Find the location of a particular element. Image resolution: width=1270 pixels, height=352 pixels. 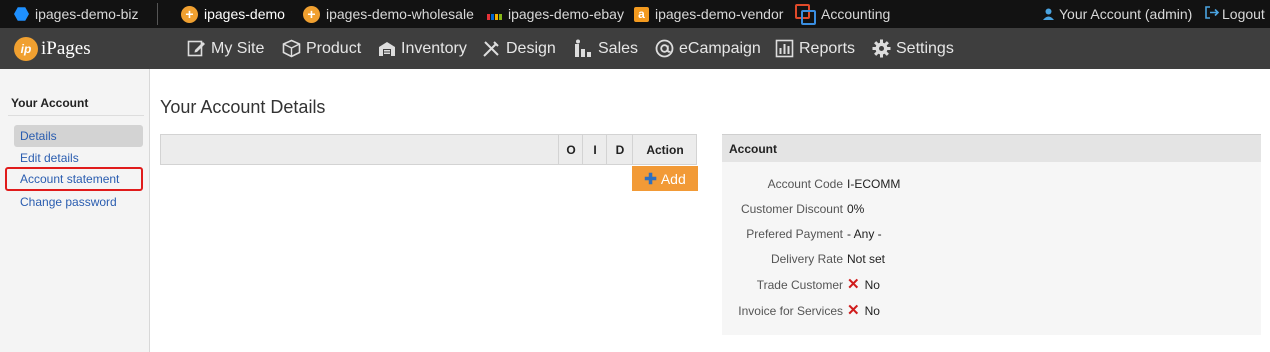

field-label: Customer Discount is located at coordinates (791, 209).